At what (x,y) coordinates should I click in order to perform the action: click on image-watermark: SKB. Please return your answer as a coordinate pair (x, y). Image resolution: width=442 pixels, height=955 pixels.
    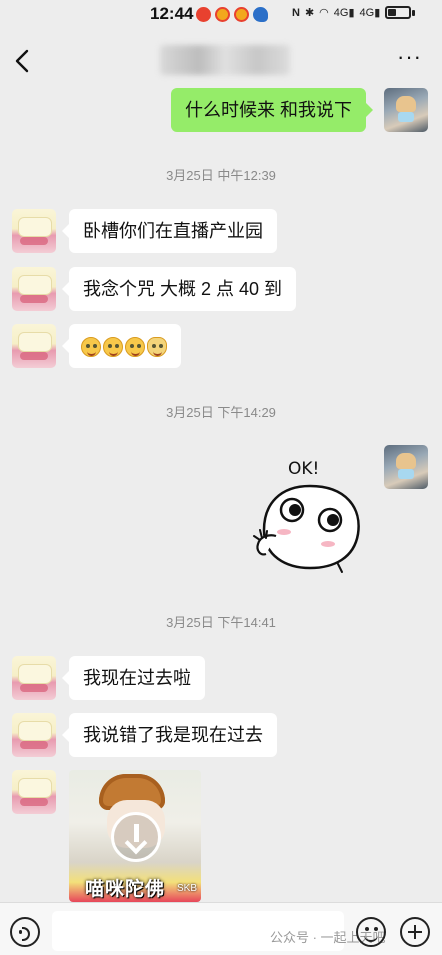
    Looking at the image, I should click on (186, 888).